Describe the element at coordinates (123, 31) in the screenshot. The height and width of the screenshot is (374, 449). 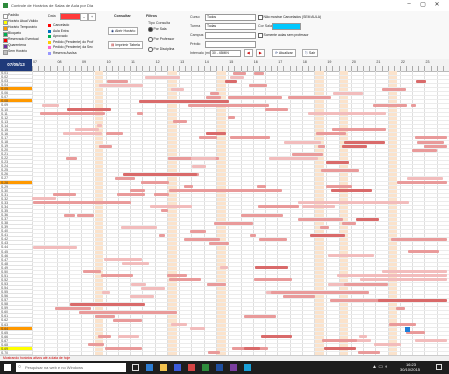
I see `open-schedule-button: ◉ Abrir Horário` at that location.